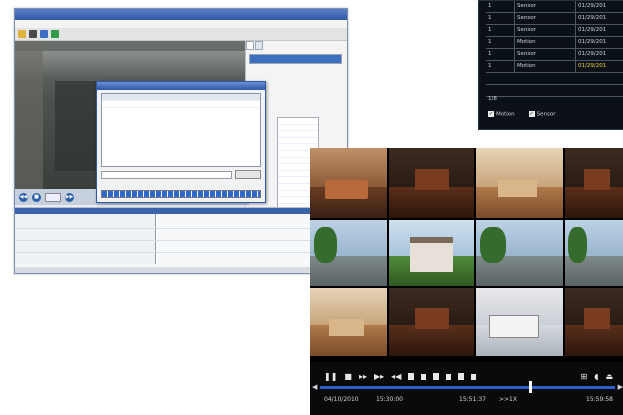 This screenshot has width=623, height=415. What do you see at coordinates (248, 174) in the screenshot?
I see `browse-button` at bounding box center [248, 174].